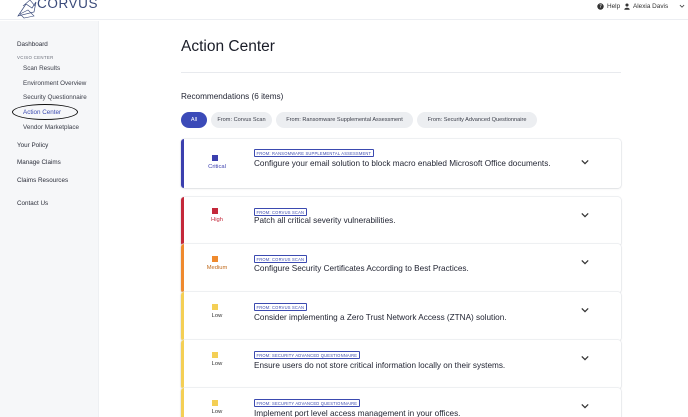 The width and height of the screenshot is (688, 417). I want to click on highlight-ellipse, so click(45, 112).